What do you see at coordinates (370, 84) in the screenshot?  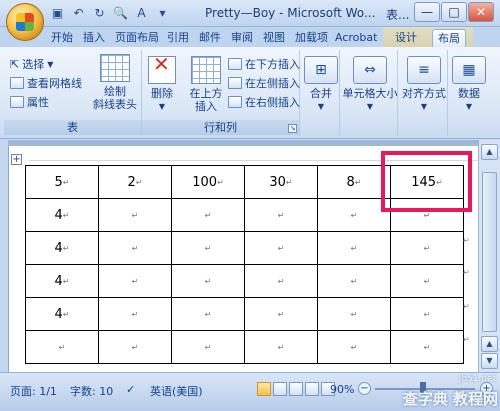 I see `cell-size-button: ⇔ 单元格大小 ▼` at bounding box center [370, 84].